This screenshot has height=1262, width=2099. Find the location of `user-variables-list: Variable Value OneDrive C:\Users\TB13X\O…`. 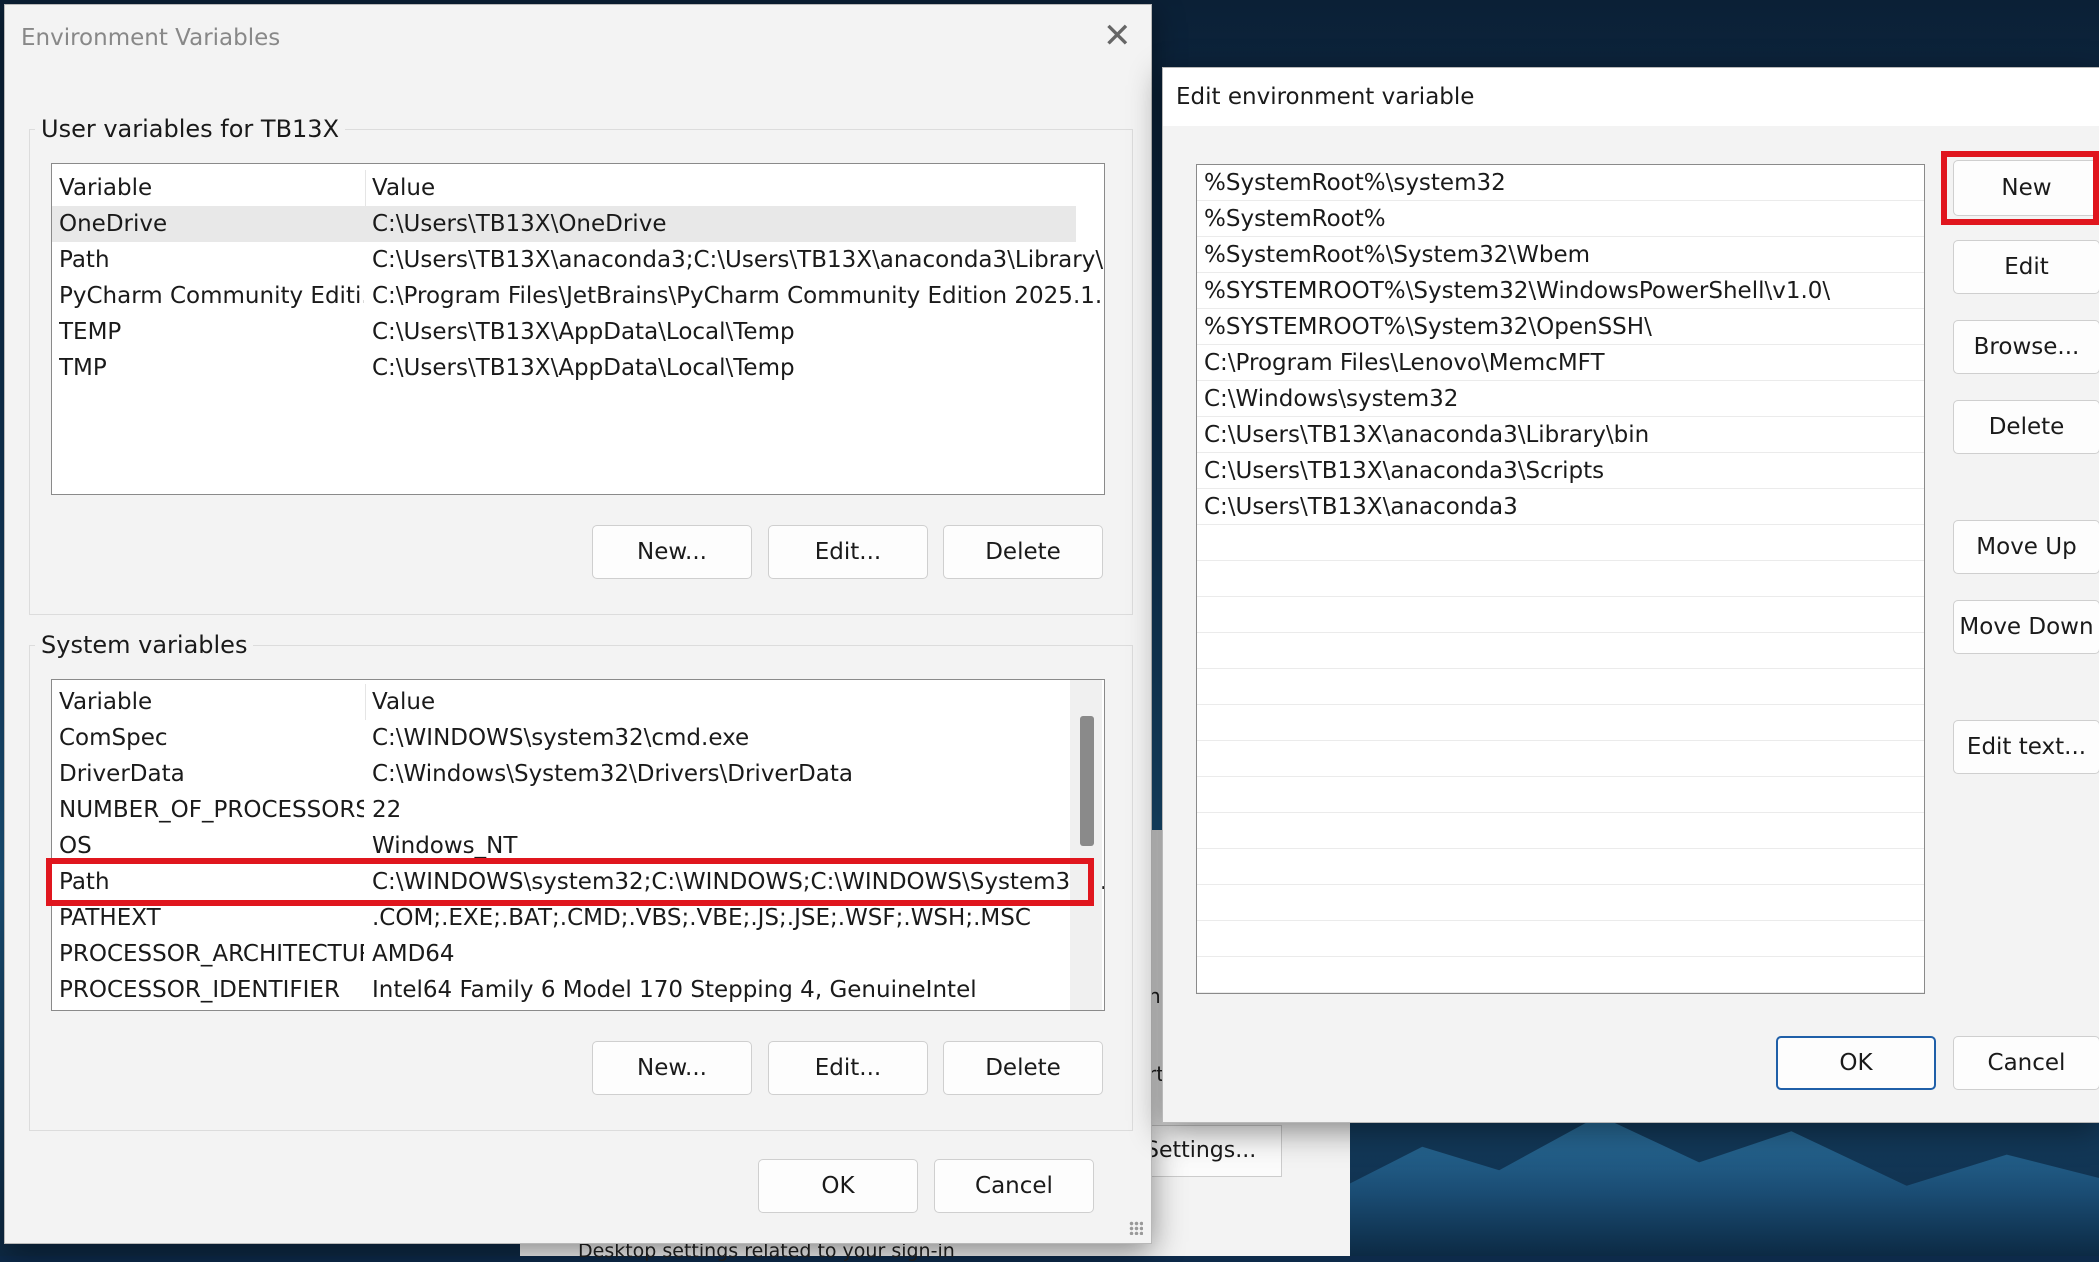

user-variables-list: Variable Value OneDrive C:\Users\TB13X\O… is located at coordinates (578, 329).